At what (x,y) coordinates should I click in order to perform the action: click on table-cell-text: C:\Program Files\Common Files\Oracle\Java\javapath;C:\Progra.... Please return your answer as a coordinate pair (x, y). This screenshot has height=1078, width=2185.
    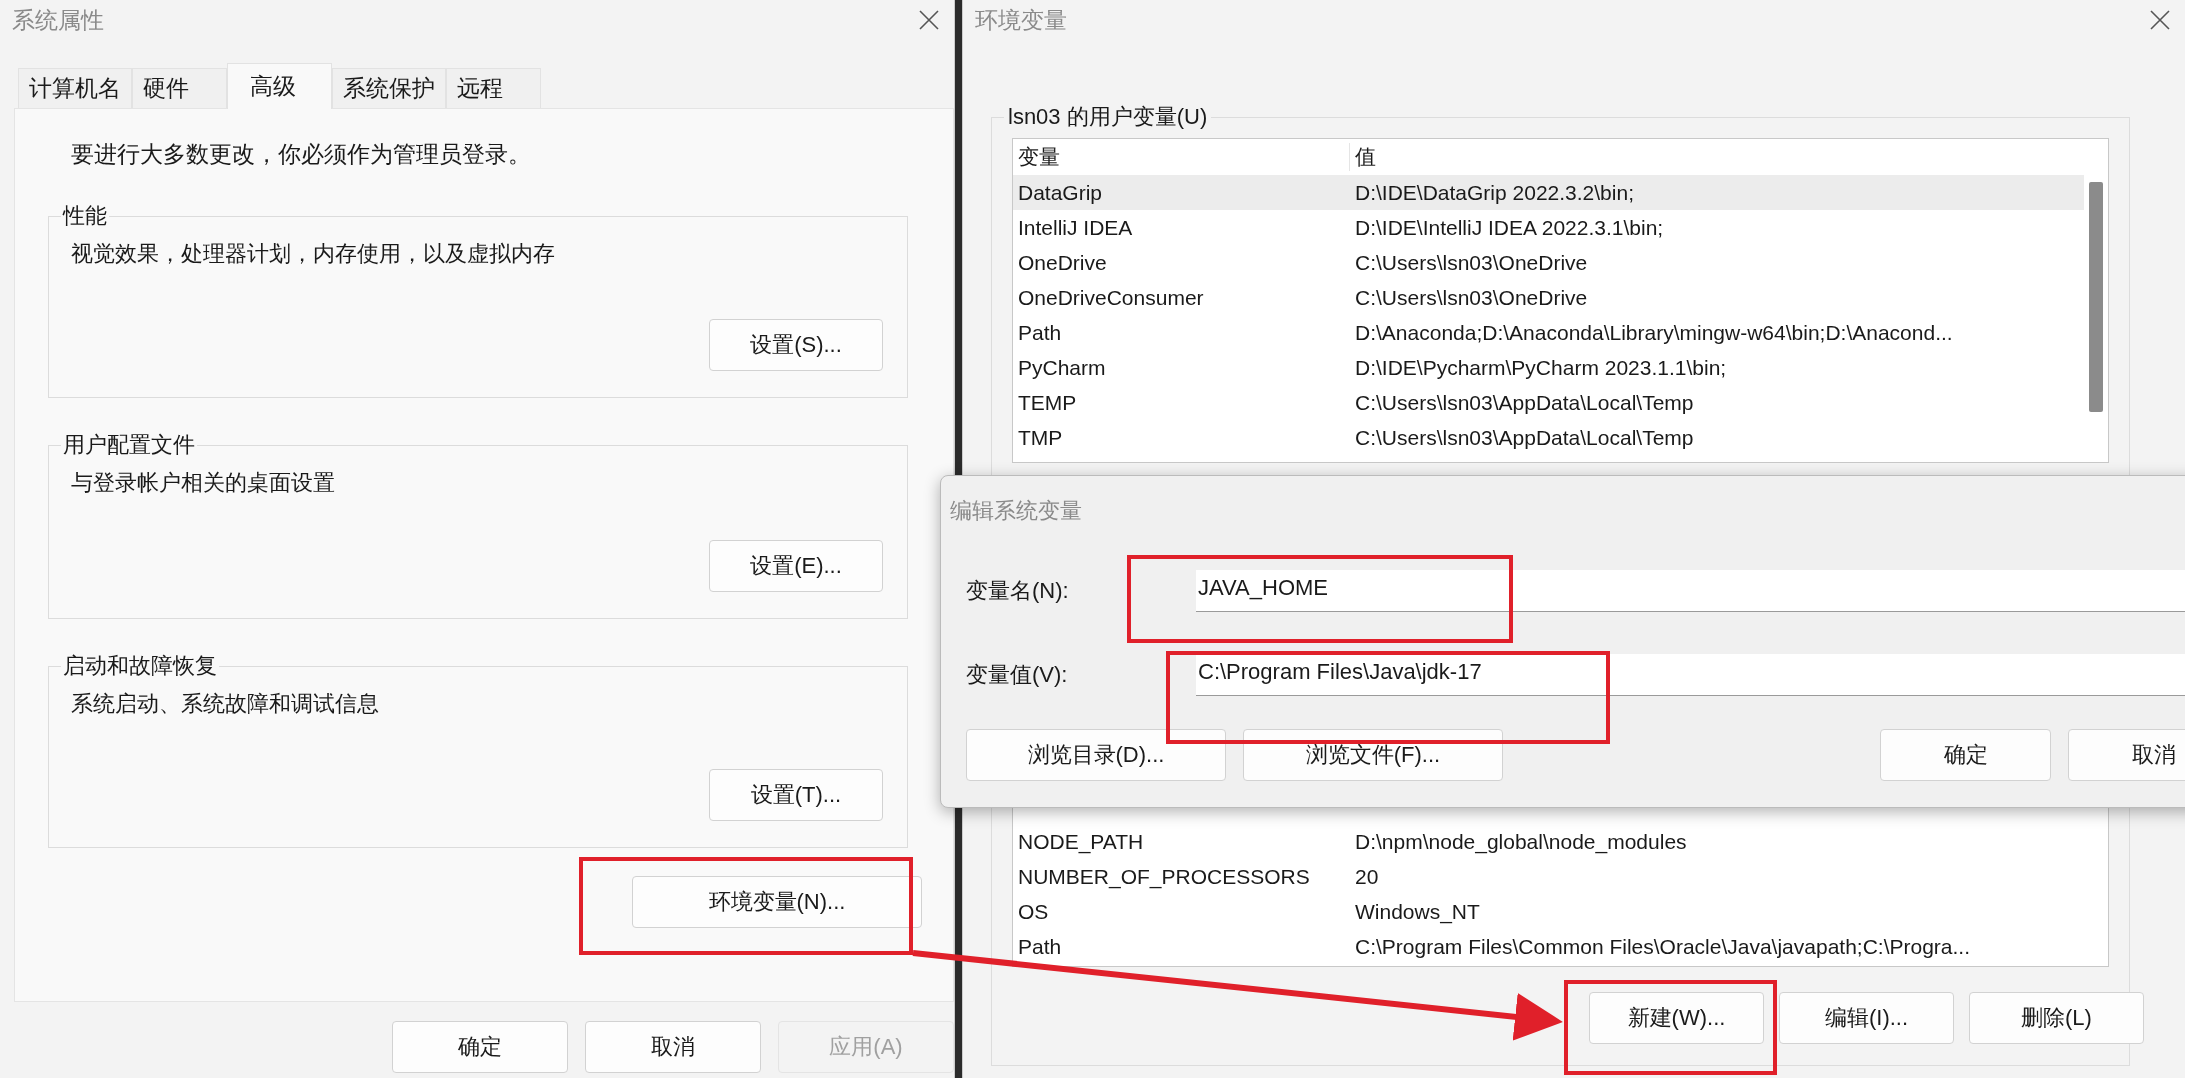
    Looking at the image, I should click on (1662, 946).